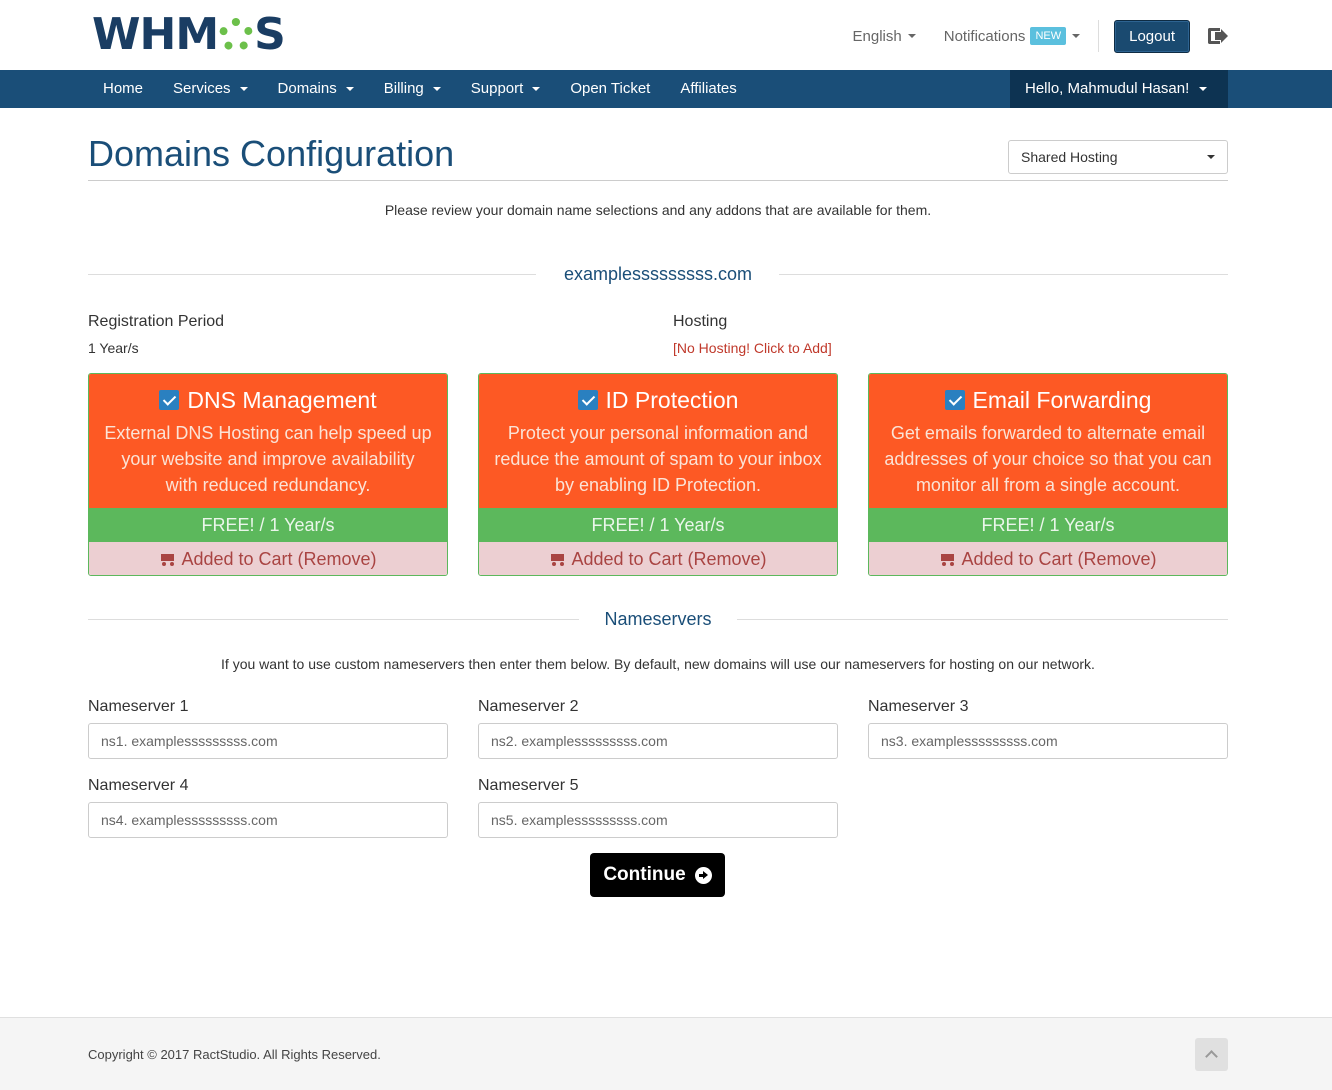 The image size is (1332, 1090). I want to click on category-select-value: Shared Hosting, so click(1069, 157).